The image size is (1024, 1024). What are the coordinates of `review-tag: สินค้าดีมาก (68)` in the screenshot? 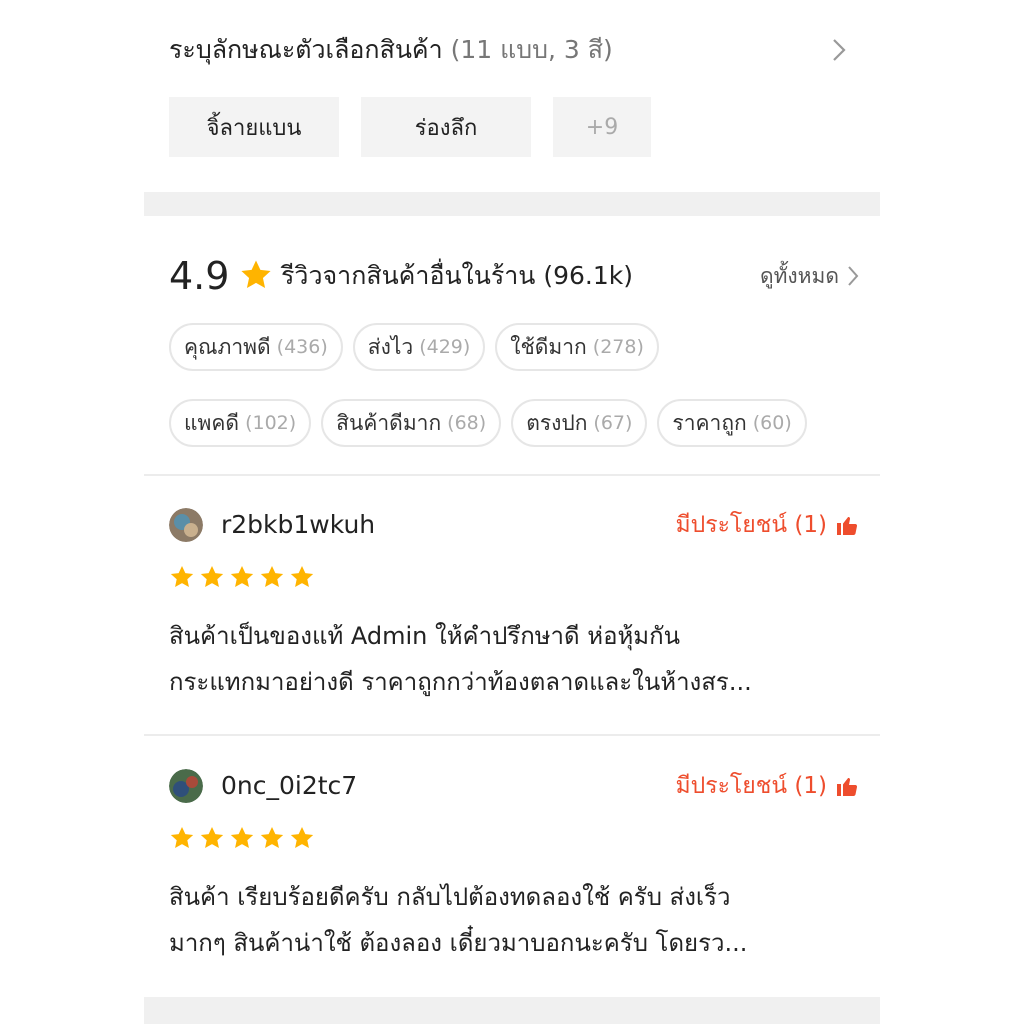 It's located at (411, 423).